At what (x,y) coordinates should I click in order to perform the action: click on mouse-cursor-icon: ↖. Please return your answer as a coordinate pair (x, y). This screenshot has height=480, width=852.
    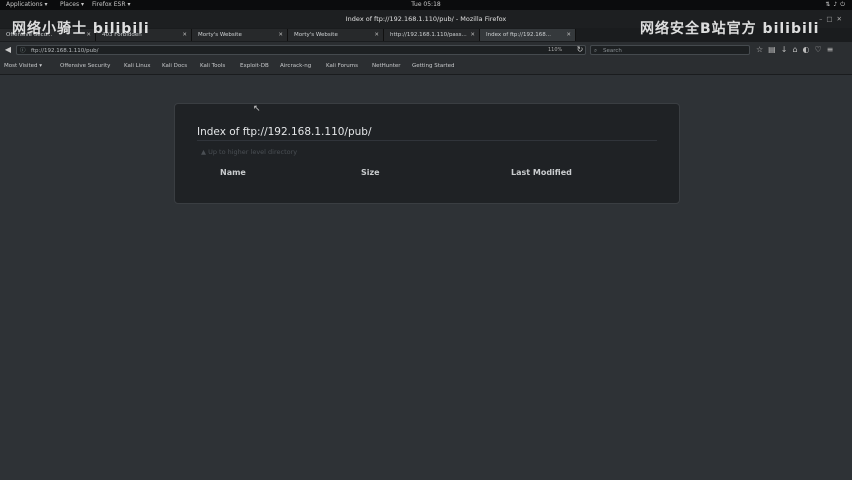
    Looking at the image, I should click on (257, 109).